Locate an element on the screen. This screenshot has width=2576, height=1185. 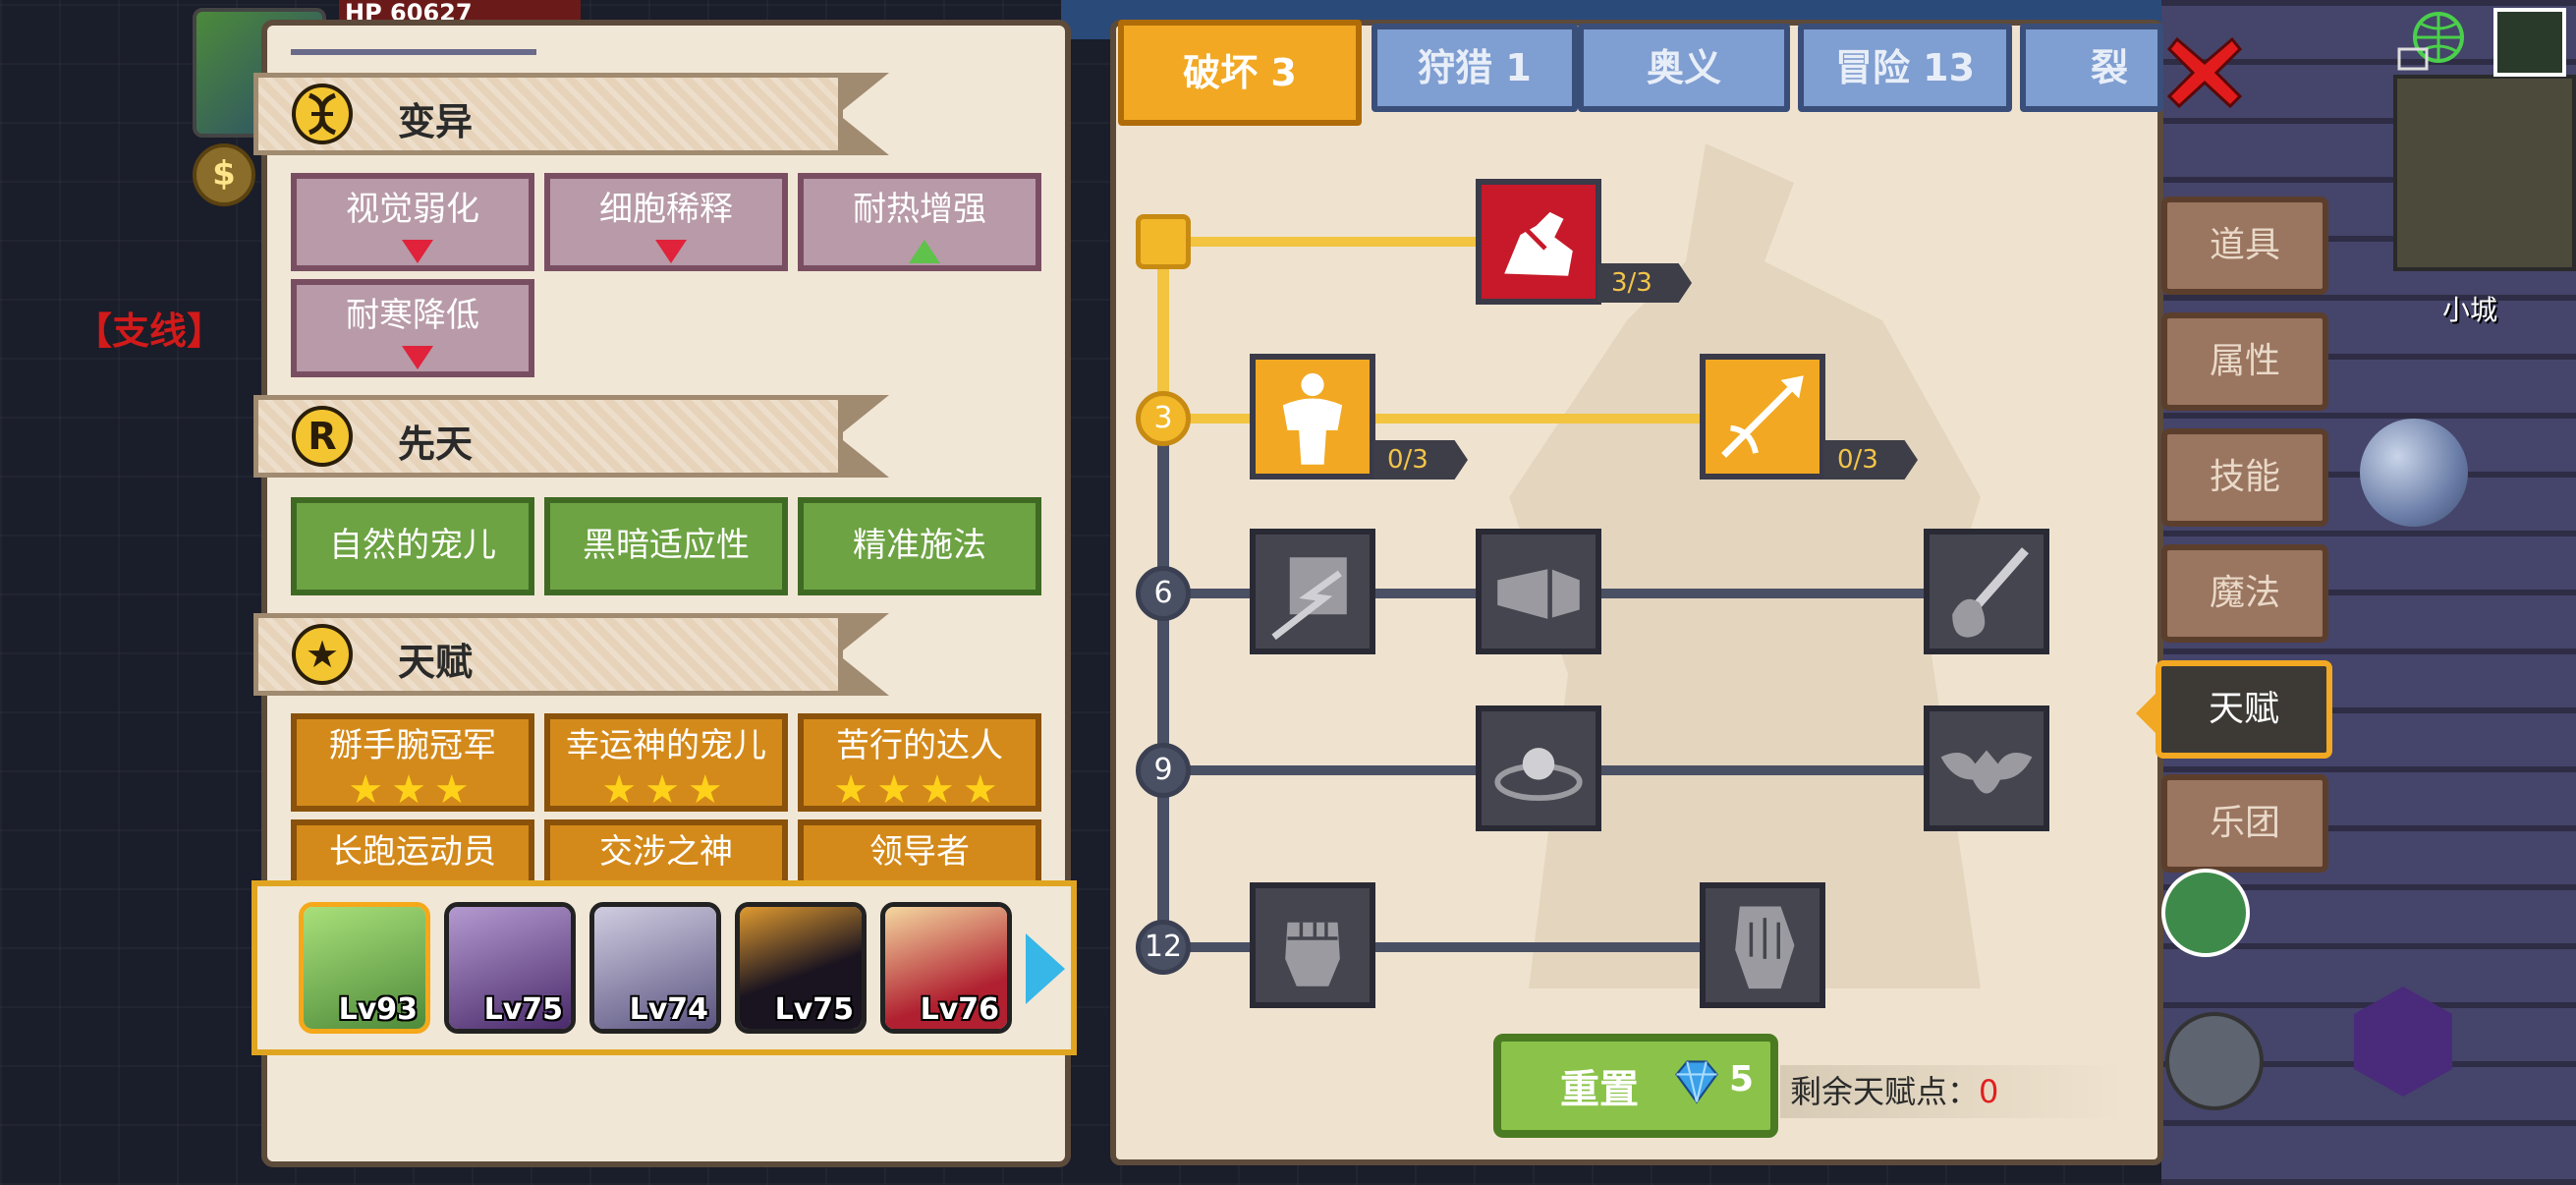
muscle-body-icon is located at coordinates (1312, 418).